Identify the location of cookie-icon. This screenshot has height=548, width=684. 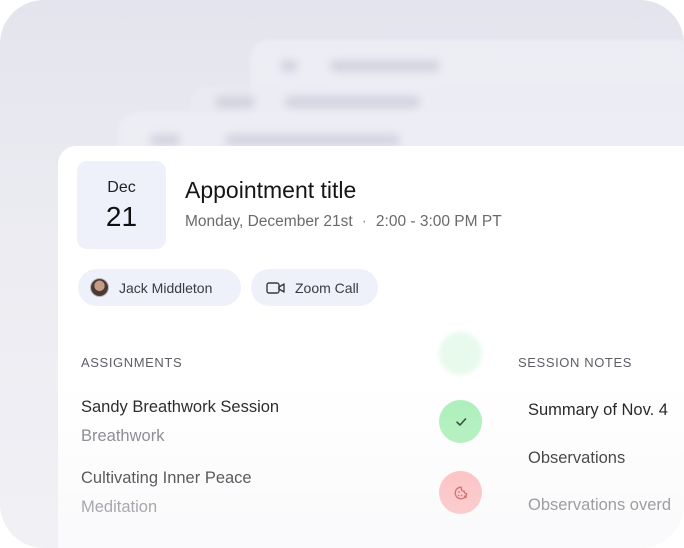
(460, 492).